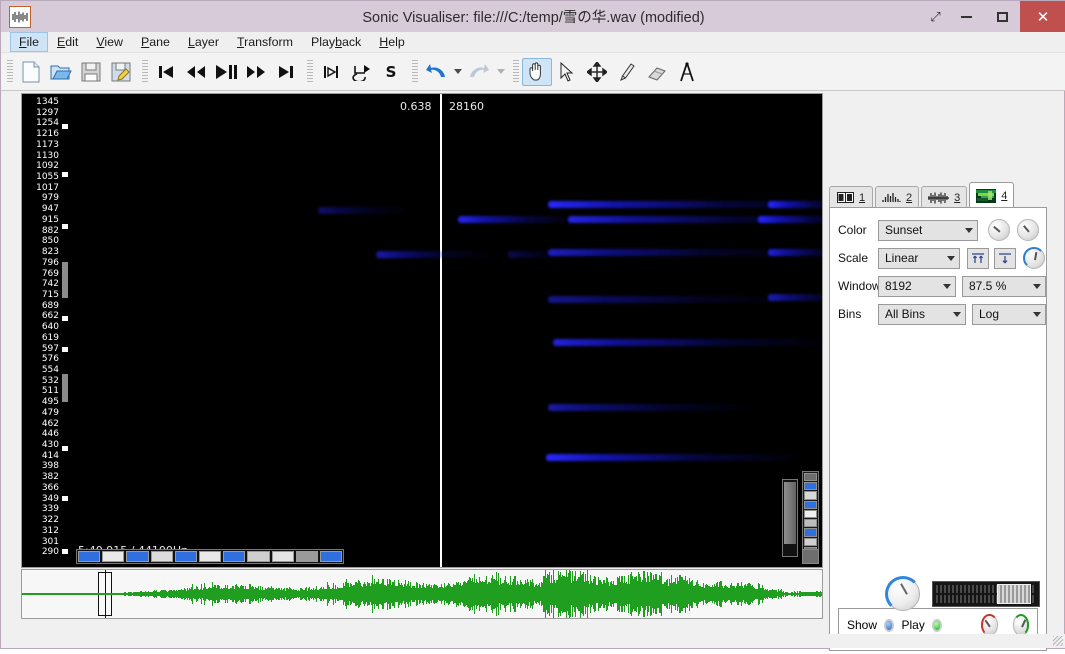 The image size is (1065, 654). What do you see at coordinates (978, 258) in the screenshot?
I see `normalize-columns-button` at bounding box center [978, 258].